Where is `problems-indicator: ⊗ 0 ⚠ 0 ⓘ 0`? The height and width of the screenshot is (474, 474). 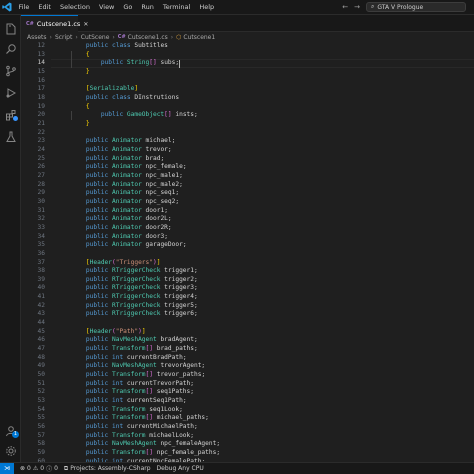 problems-indicator: ⊗ 0 ⚠ 0 ⓘ 0 is located at coordinates (39, 468).